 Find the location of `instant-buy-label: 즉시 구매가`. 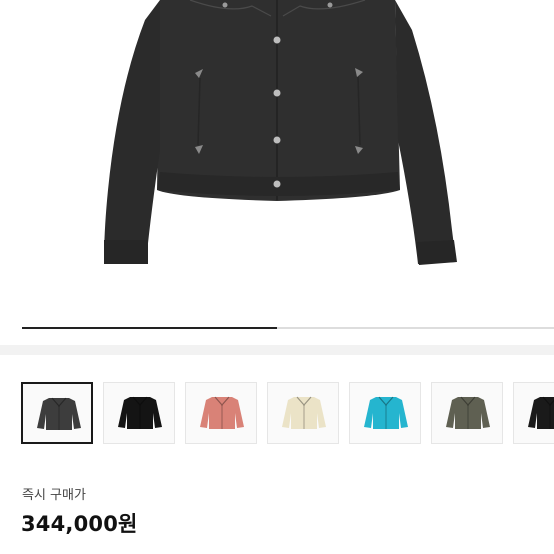

instant-buy-label: 즉시 구매가 is located at coordinates (54, 495).